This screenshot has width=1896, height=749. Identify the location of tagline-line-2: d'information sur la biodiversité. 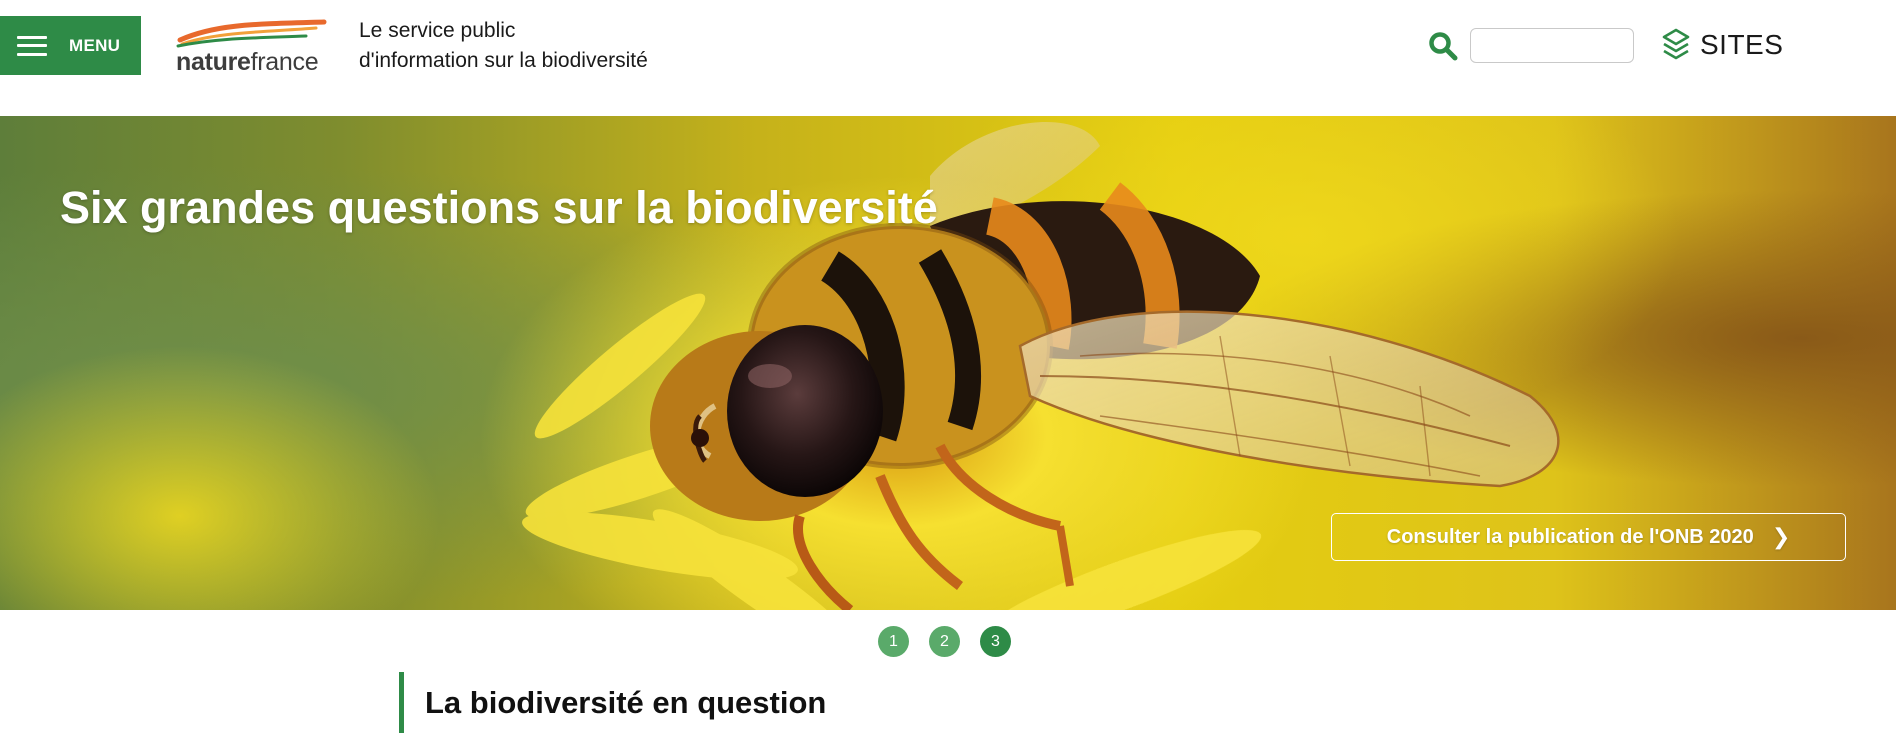
(503, 60).